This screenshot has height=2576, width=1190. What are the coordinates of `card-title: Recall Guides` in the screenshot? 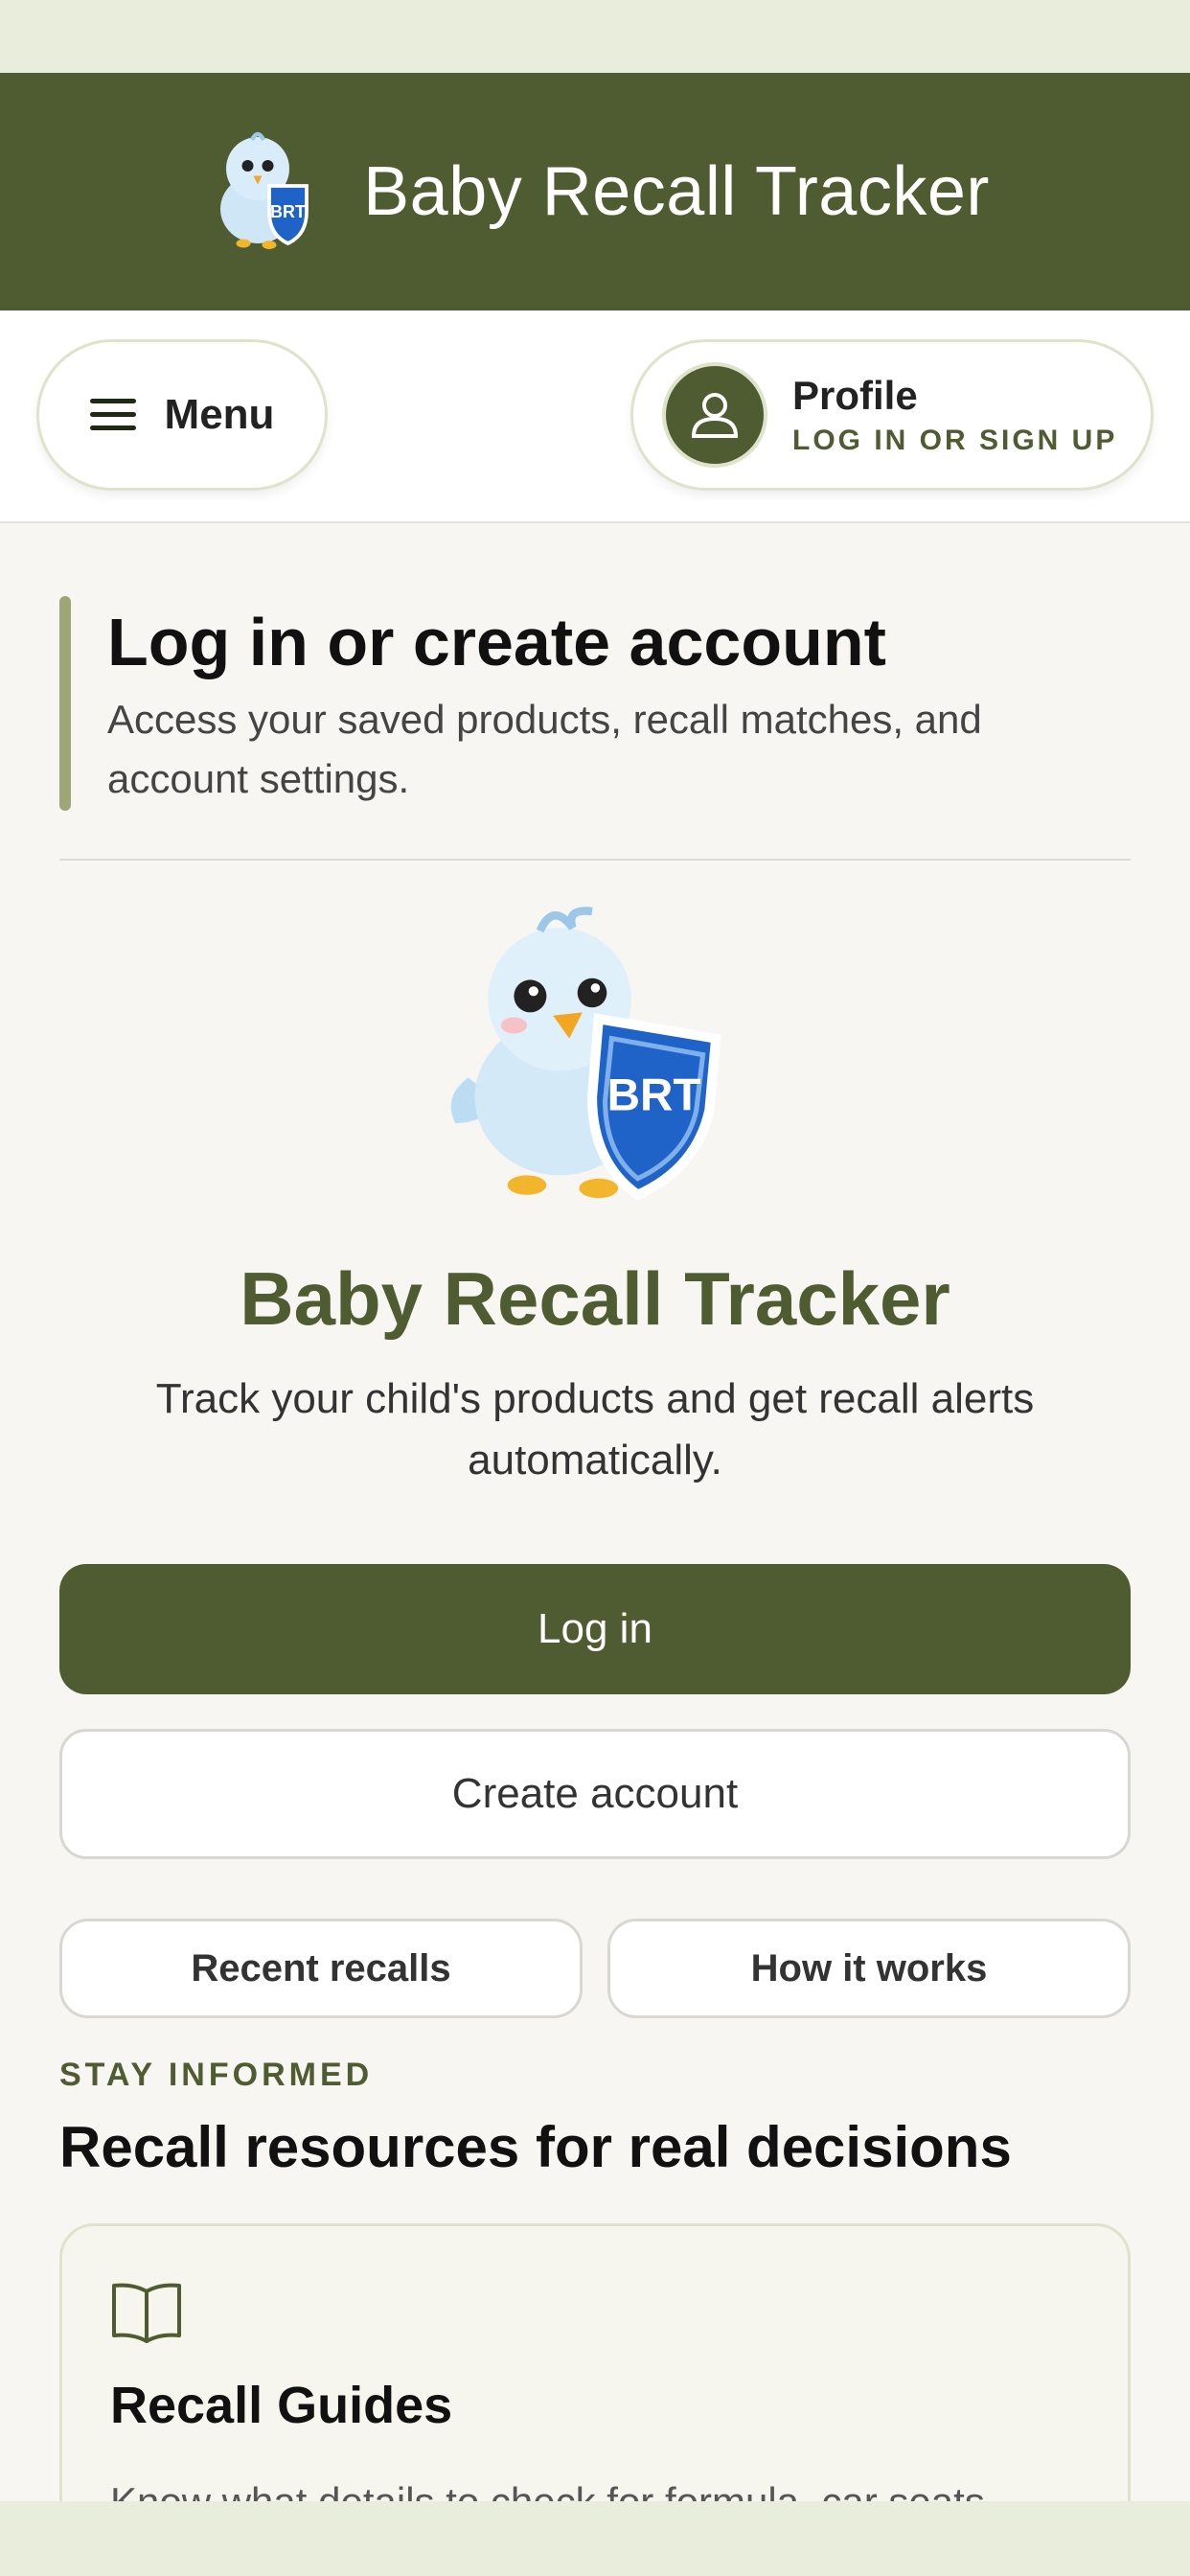 It's located at (281, 2405).